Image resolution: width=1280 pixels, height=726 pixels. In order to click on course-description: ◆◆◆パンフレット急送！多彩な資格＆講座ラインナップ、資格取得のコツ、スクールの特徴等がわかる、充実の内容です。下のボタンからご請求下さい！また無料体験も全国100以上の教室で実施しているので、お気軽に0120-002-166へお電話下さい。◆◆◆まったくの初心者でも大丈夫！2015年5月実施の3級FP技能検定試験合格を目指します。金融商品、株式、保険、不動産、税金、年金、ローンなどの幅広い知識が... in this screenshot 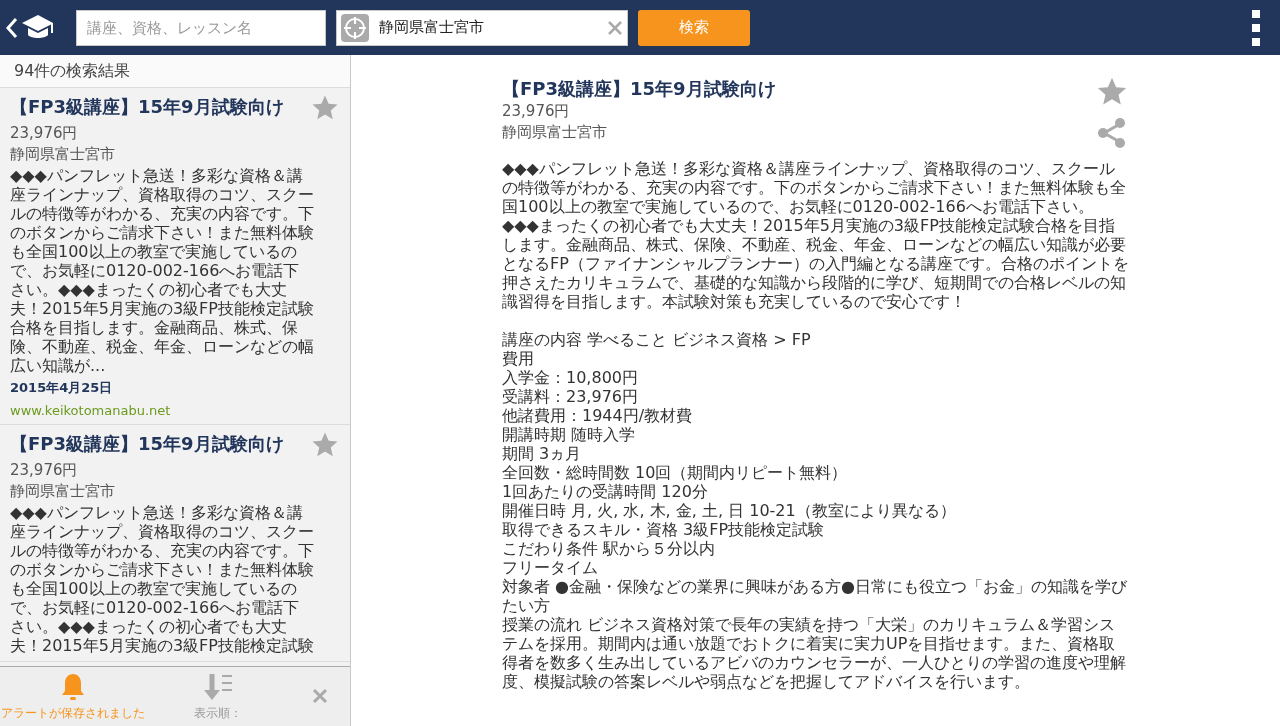, I will do `click(162, 270)`.